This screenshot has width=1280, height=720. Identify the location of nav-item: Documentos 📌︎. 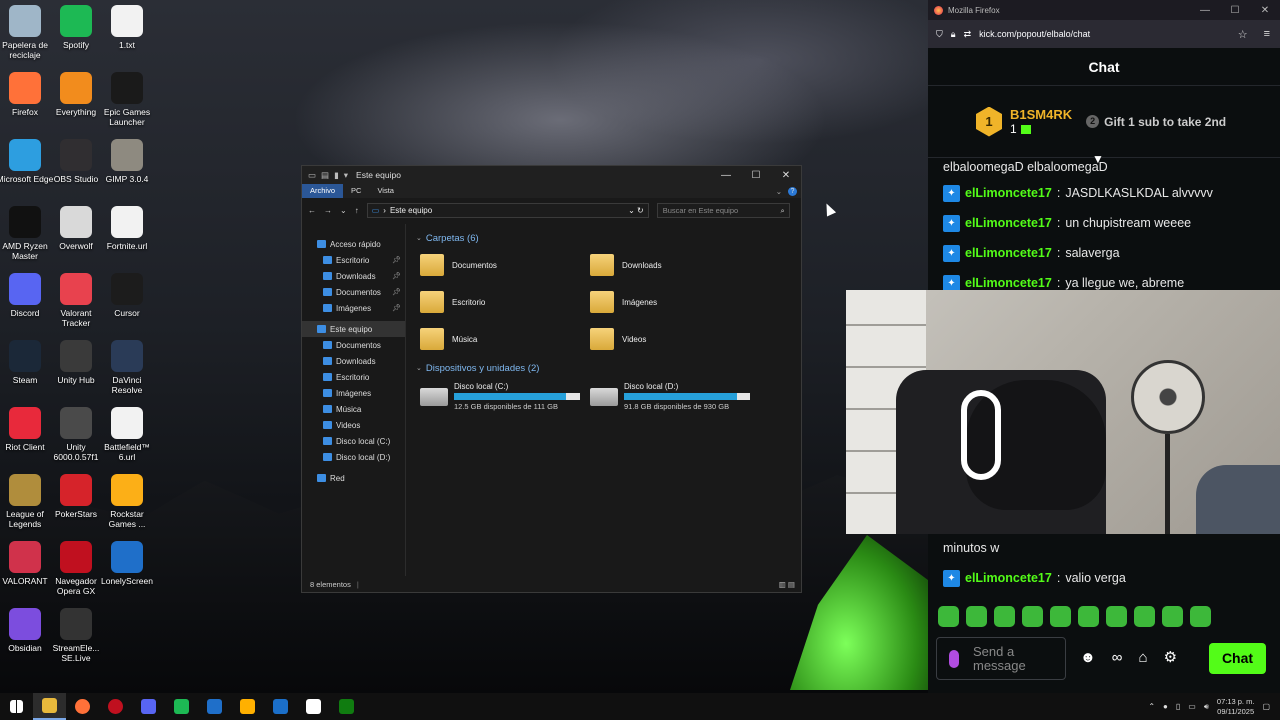
(353, 292).